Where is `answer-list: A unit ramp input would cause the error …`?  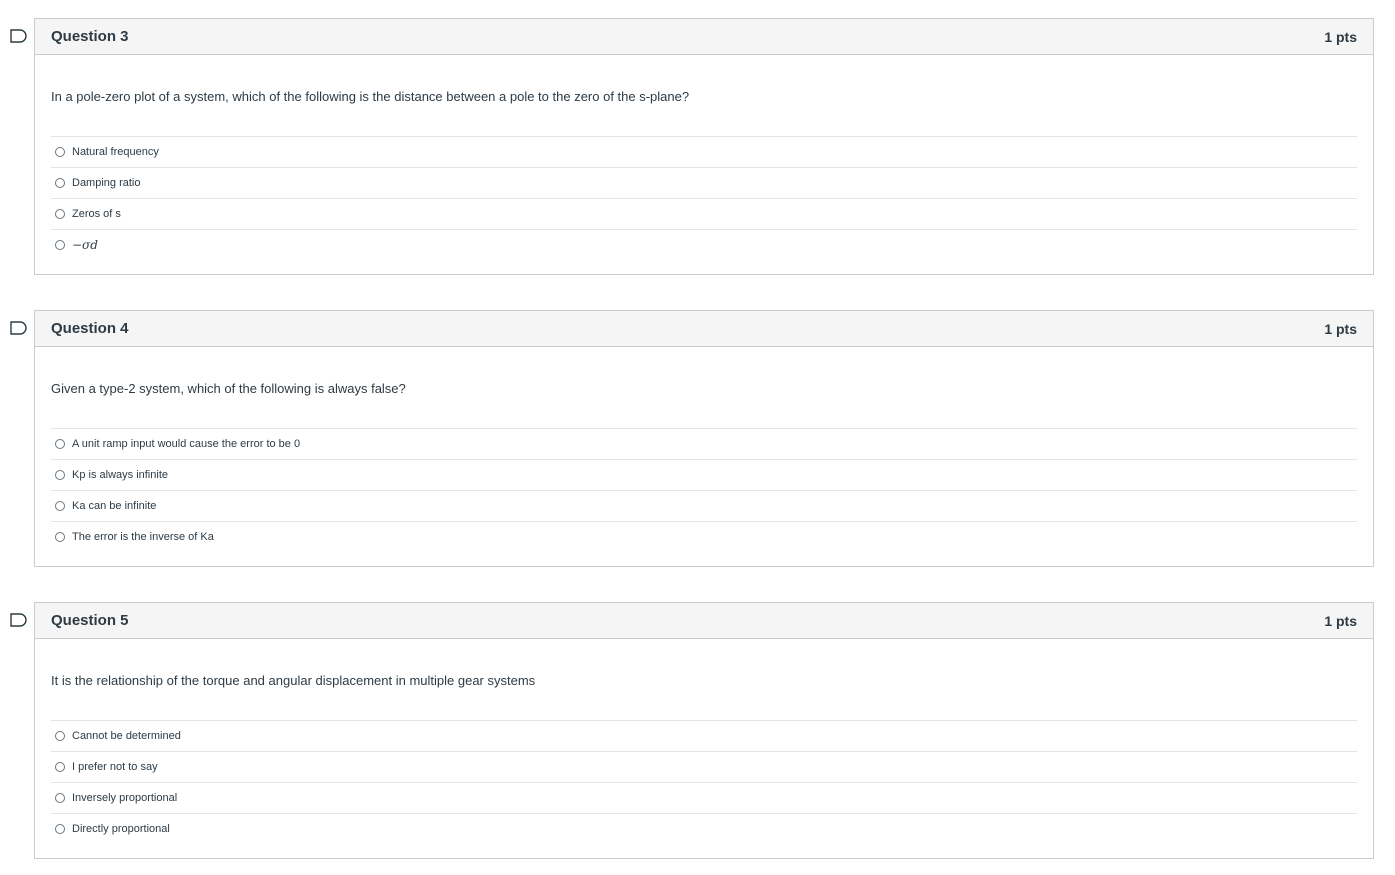 answer-list: A unit ramp input would cause the error … is located at coordinates (704, 490).